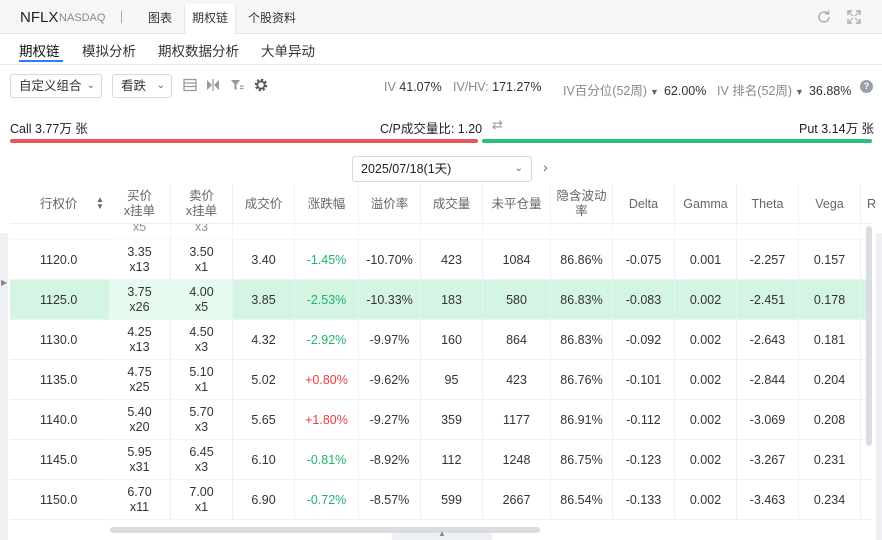 The height and width of the screenshot is (540, 882). What do you see at coordinates (417, 129) in the screenshot?
I see `cp-ratio-label: C/P成交量比:` at bounding box center [417, 129].